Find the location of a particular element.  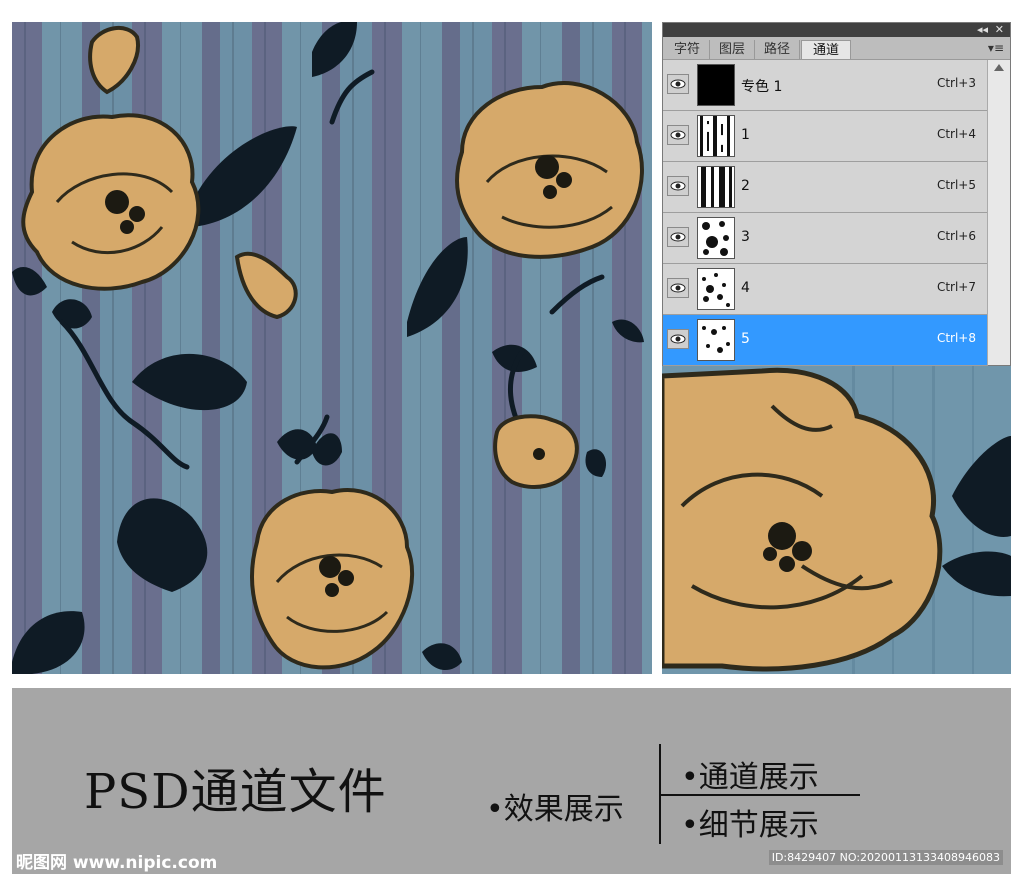

channel-row: 专色 1 Ctrl+3 is located at coordinates (825, 85).